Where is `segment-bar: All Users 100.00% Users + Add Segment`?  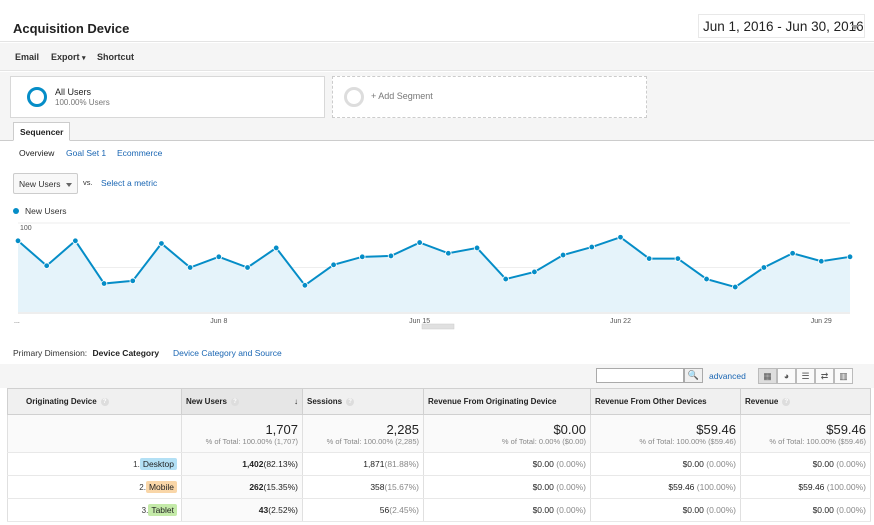
segment-bar: All Users 100.00% Users + Add Segment is located at coordinates (437, 98).